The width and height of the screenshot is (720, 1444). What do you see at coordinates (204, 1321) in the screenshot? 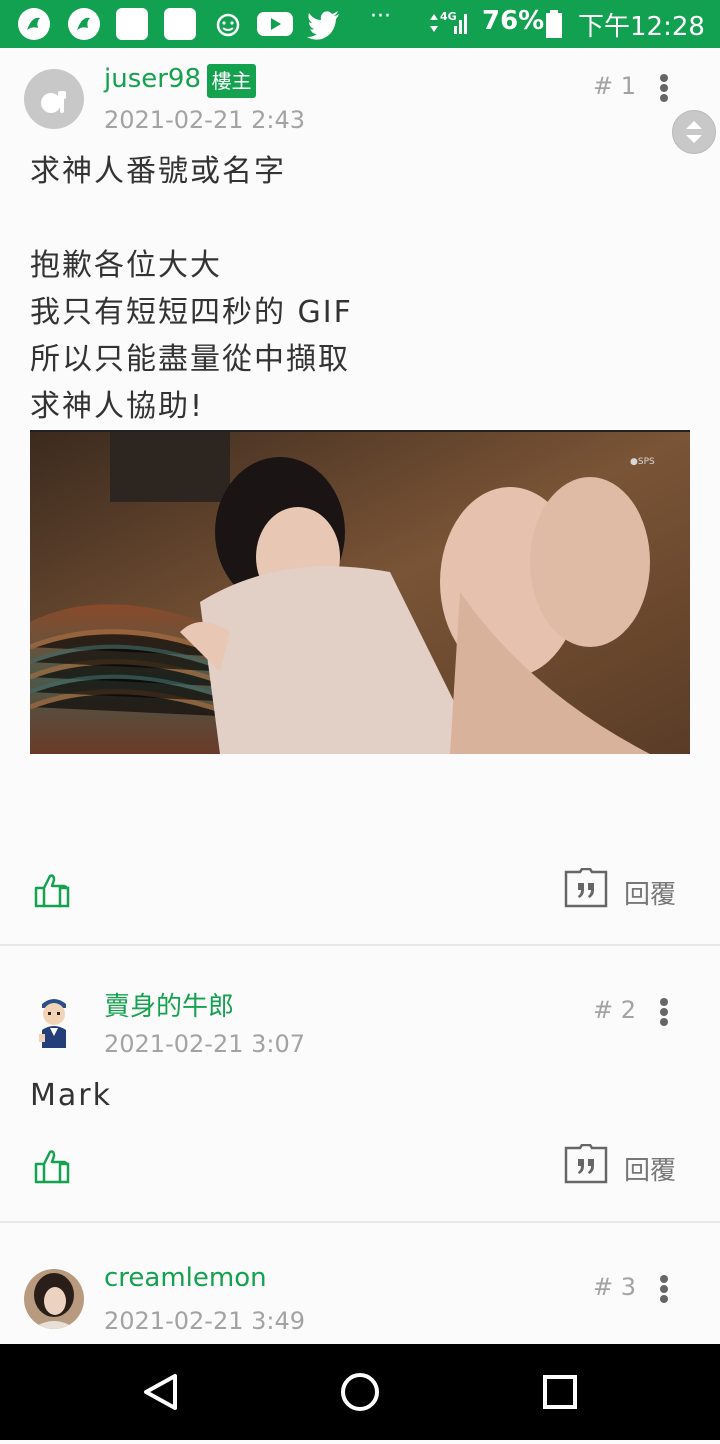
I see `post-timestamp: 2021-02-21 3:49` at bounding box center [204, 1321].